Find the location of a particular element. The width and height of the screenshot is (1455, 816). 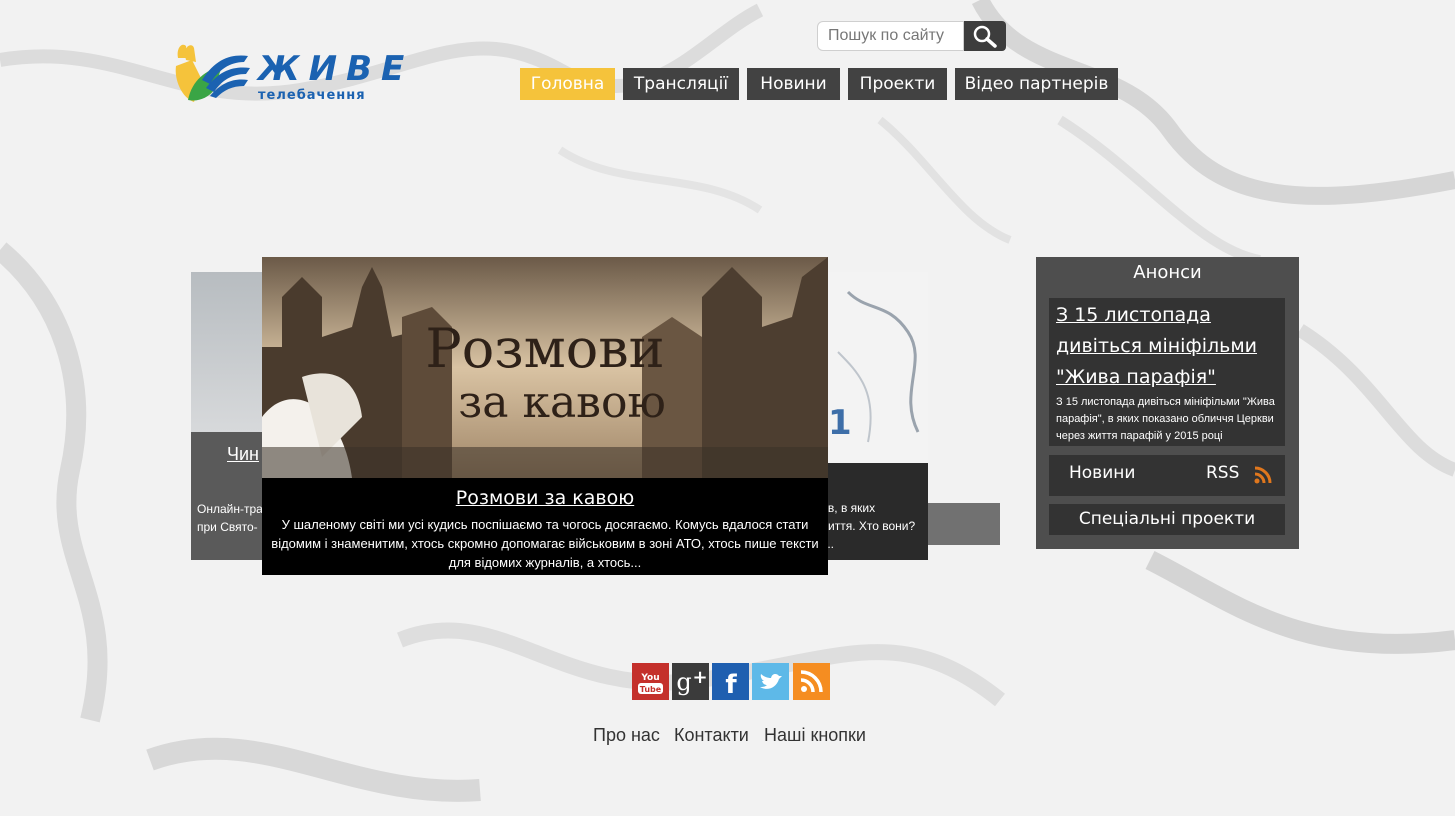

search-button is located at coordinates (985, 36).